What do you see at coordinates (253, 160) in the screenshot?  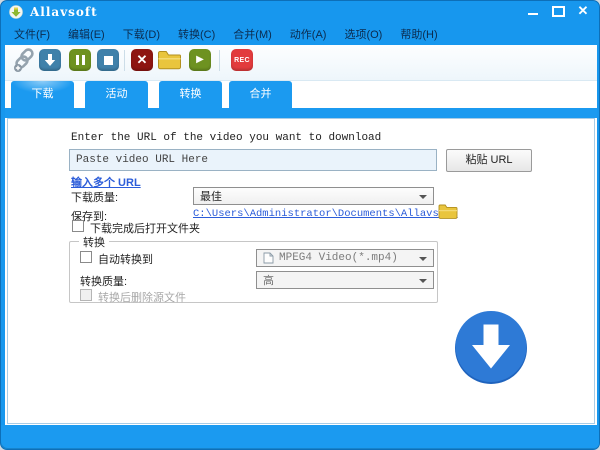 I see `url-input` at bounding box center [253, 160].